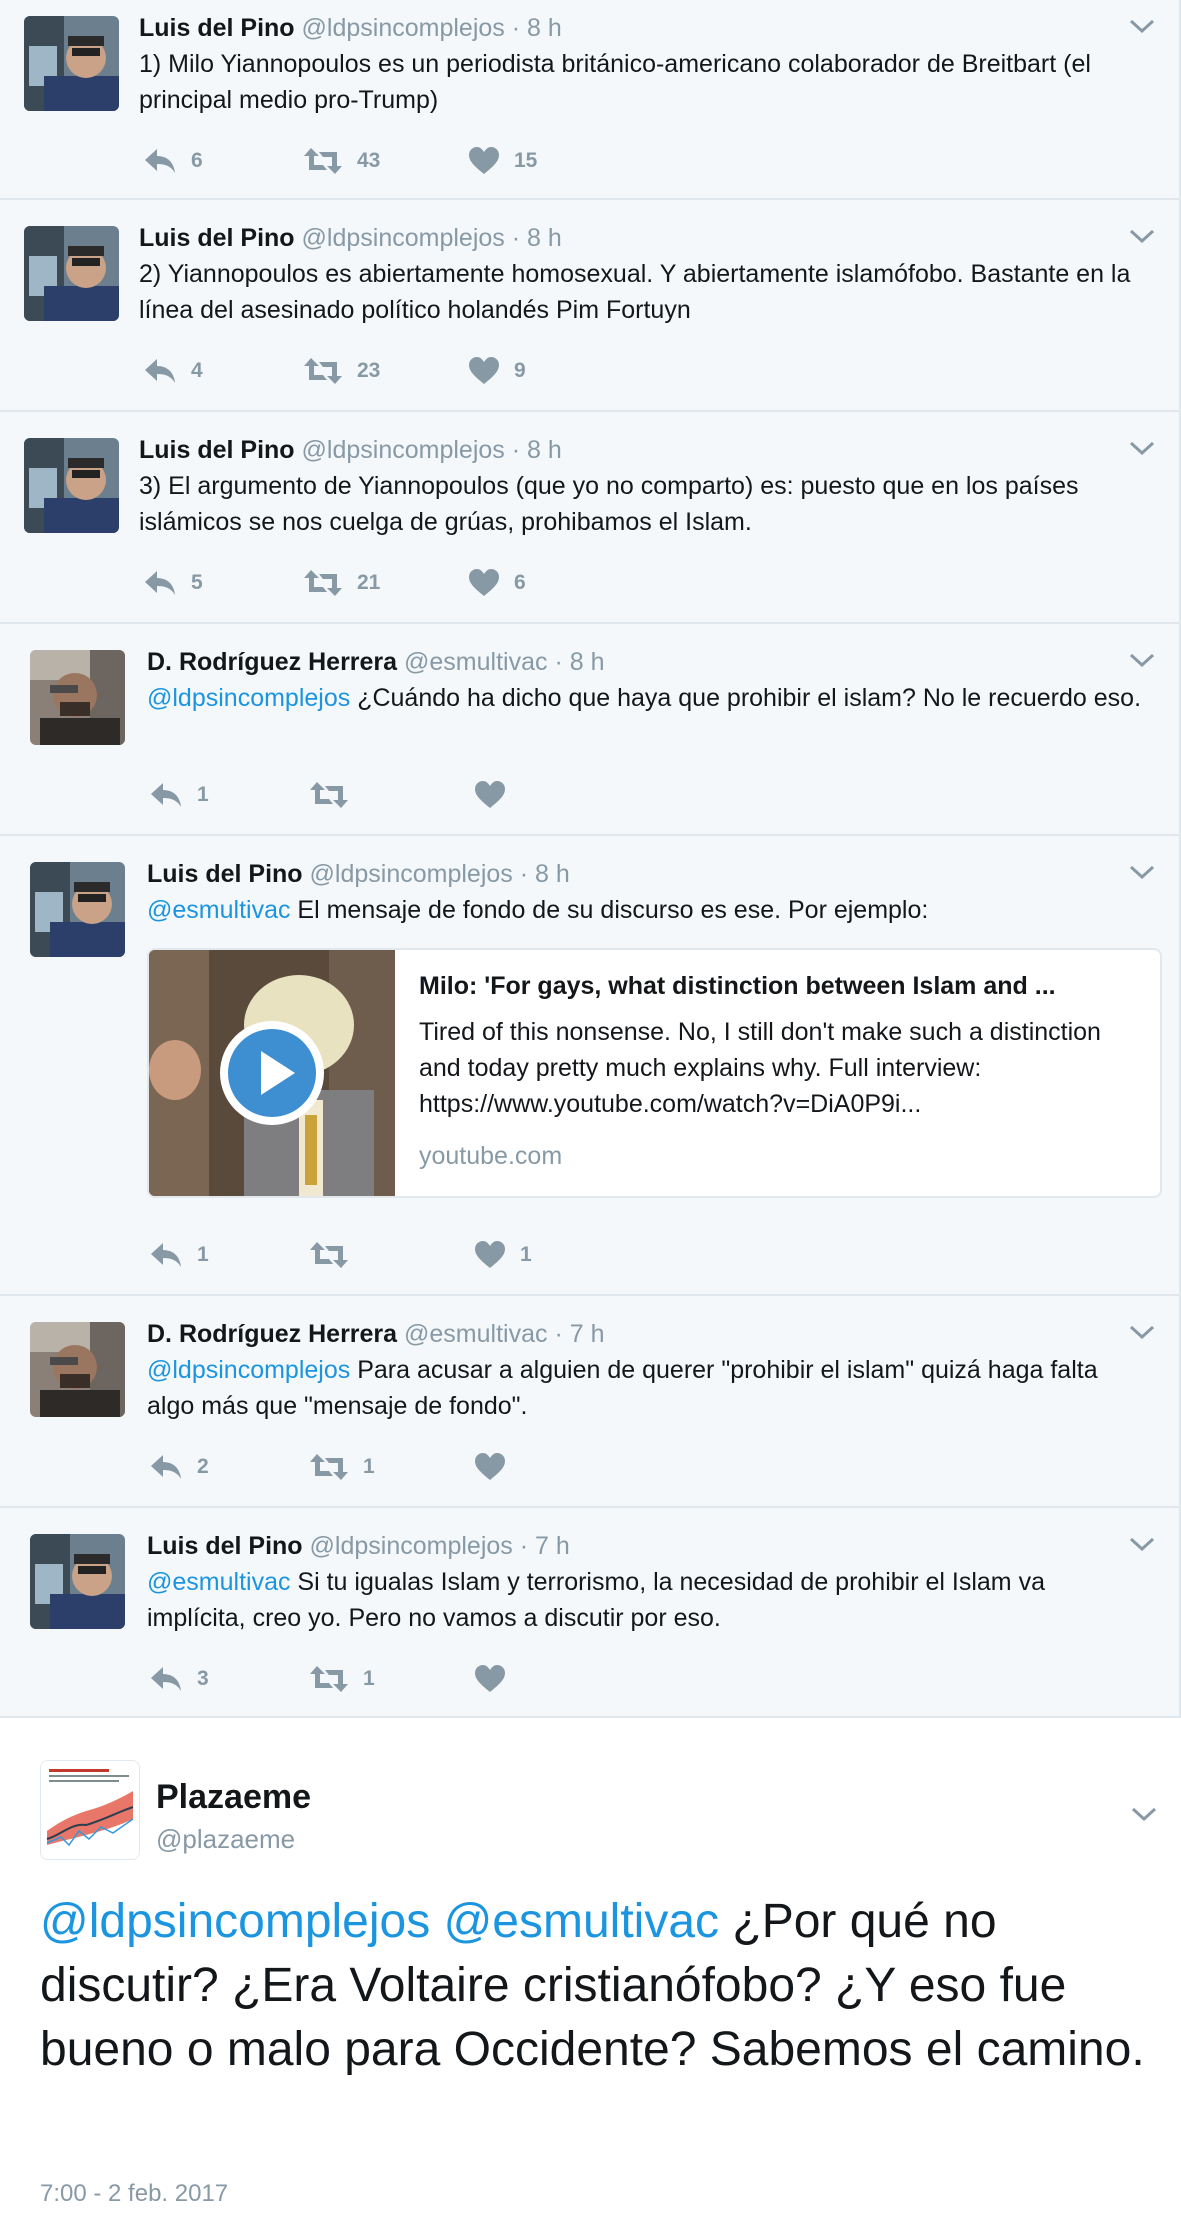 The width and height of the screenshot is (1181, 2214). Describe the element at coordinates (520, 582) in the screenshot. I see `like-count: 6` at that location.